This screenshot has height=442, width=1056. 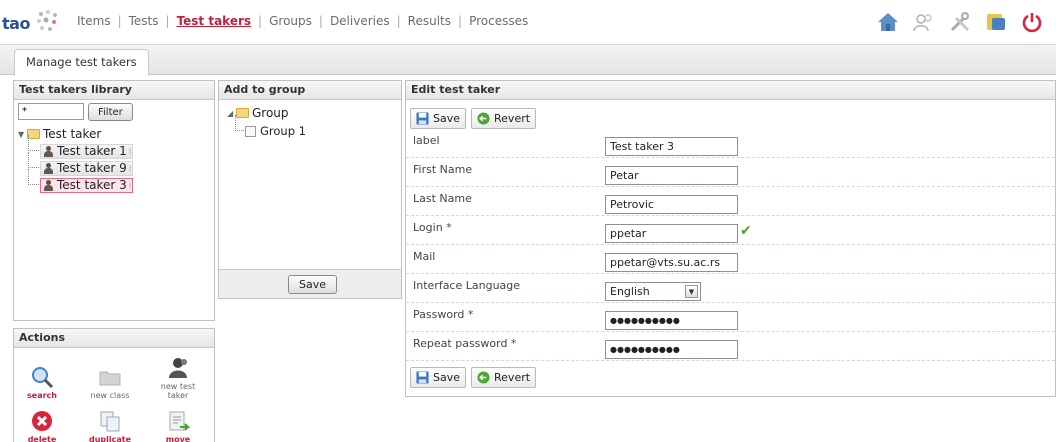 What do you see at coordinates (179, 421) in the screenshot?
I see `move-icon` at bounding box center [179, 421].